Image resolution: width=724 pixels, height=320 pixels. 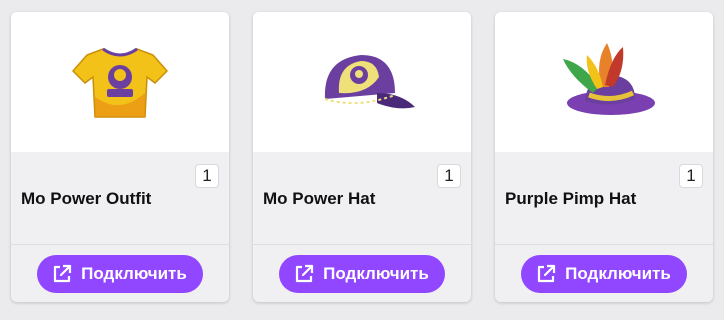 What do you see at coordinates (609, 79) in the screenshot?
I see `feather-hat-icon` at bounding box center [609, 79].